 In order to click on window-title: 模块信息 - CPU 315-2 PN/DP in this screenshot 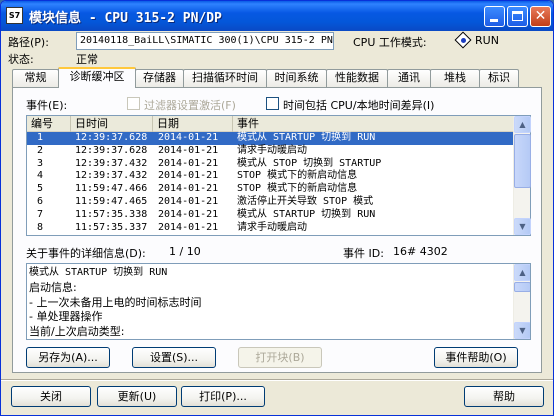, I will do `click(125, 18)`.